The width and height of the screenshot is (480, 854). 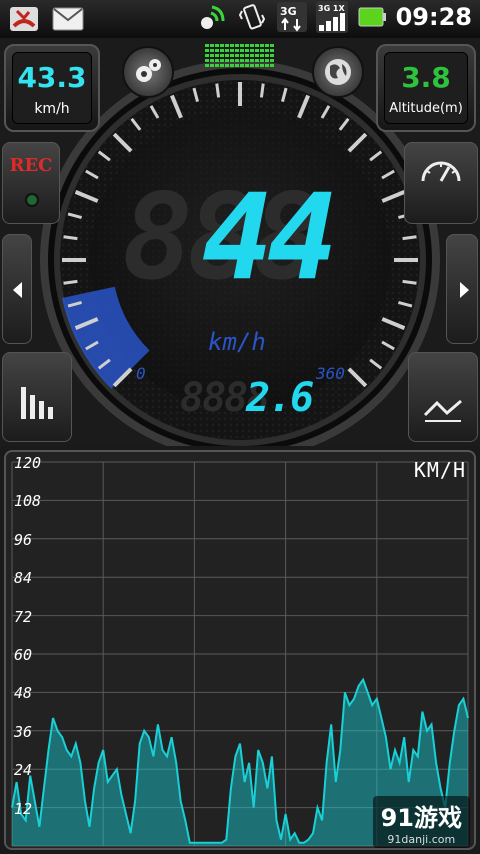 I want to click on network-3g-icon: 3G, so click(x=292, y=17).